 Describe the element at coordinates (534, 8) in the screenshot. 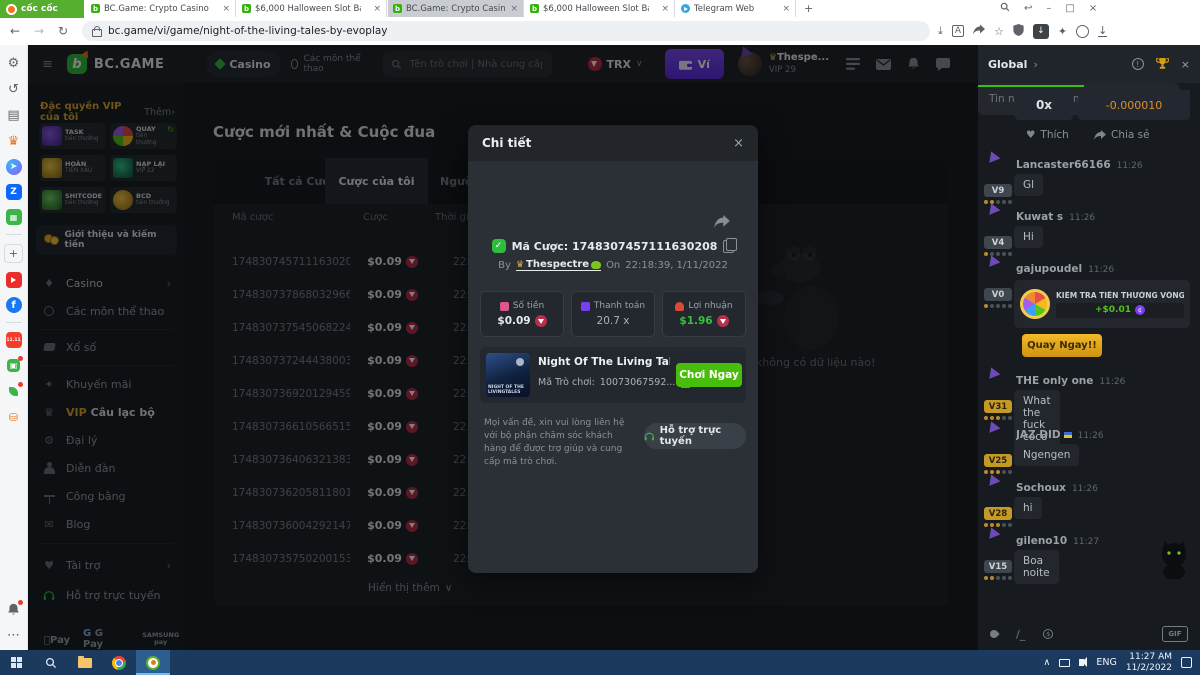

I see `bcgame-favicon: b` at that location.